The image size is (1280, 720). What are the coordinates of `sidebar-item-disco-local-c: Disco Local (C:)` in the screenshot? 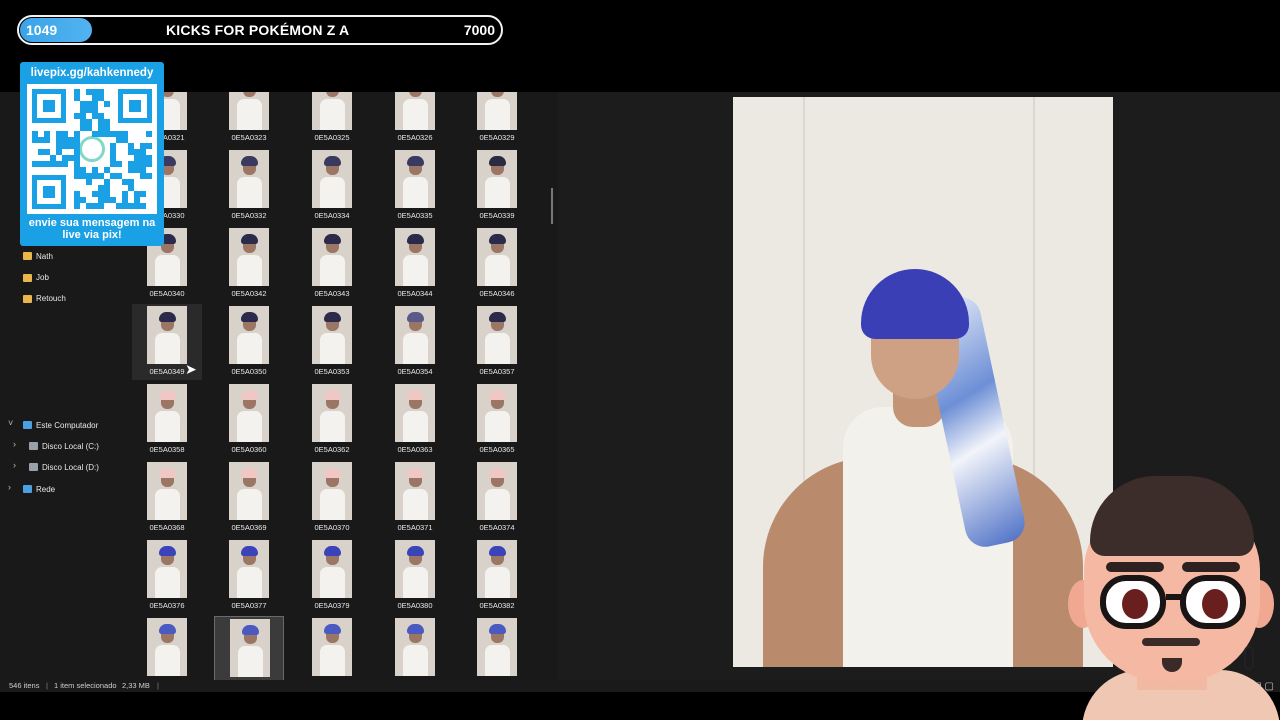 It's located at (64, 446).